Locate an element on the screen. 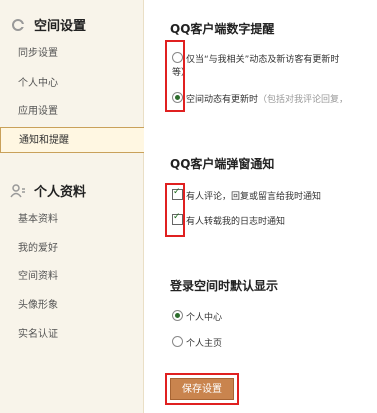 This screenshot has height=413, width=377. reminder-option-all-note: （包括对我评论回复， is located at coordinates (303, 100).